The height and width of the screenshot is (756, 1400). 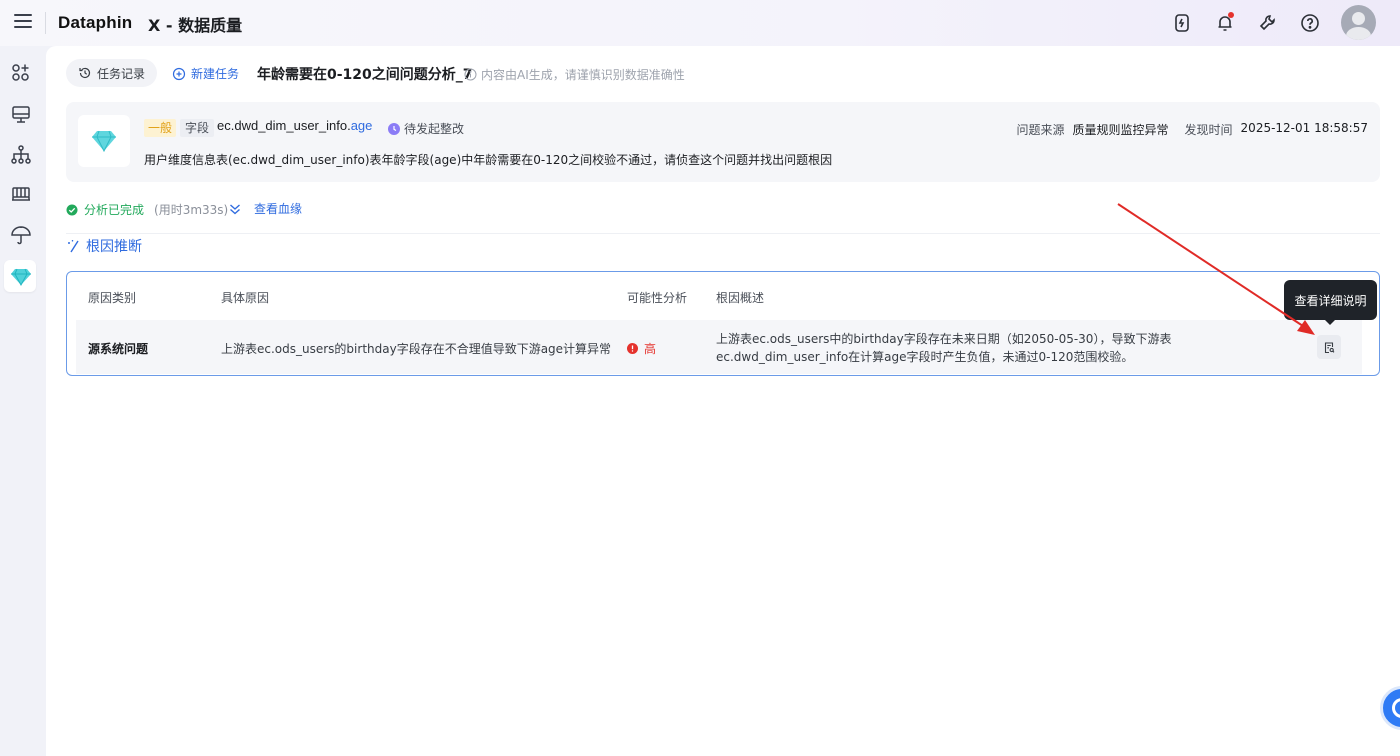 I want to click on umbrella-icon, so click(x=21, y=235).